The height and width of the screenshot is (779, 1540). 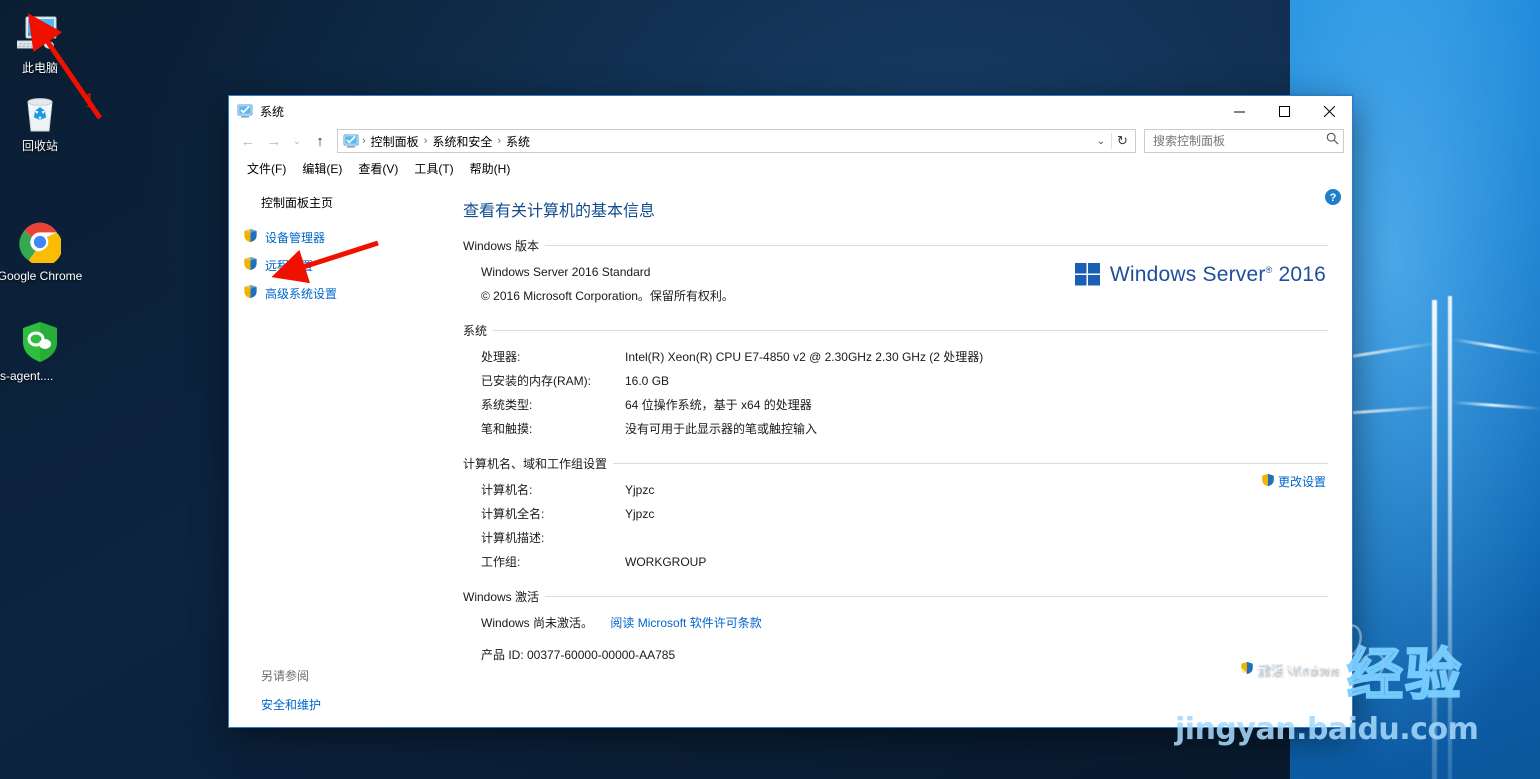 What do you see at coordinates (718, 405) in the screenshot?
I see `row-value: 64 位操作系统，基于 x64 的处理器` at bounding box center [718, 405].